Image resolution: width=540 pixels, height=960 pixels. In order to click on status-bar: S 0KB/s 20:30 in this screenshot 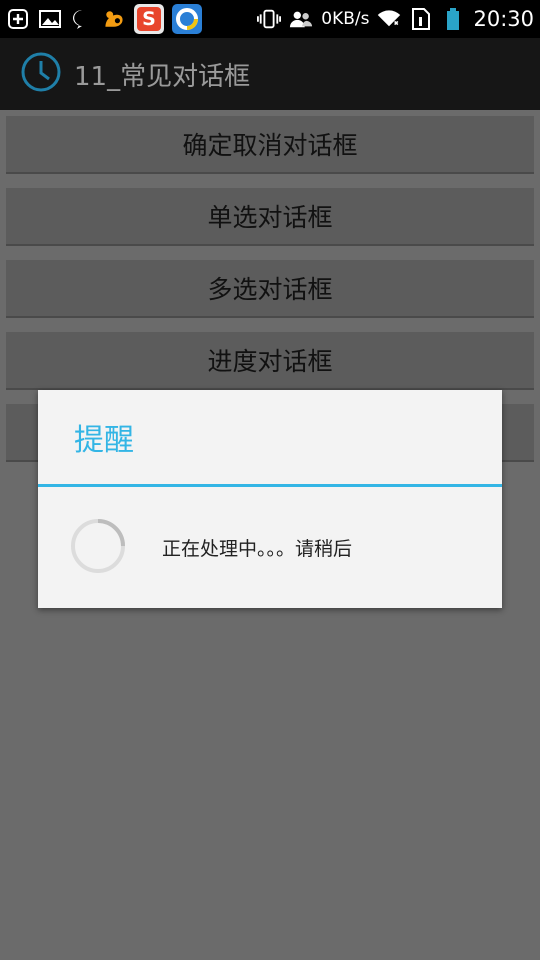, I will do `click(270, 19)`.